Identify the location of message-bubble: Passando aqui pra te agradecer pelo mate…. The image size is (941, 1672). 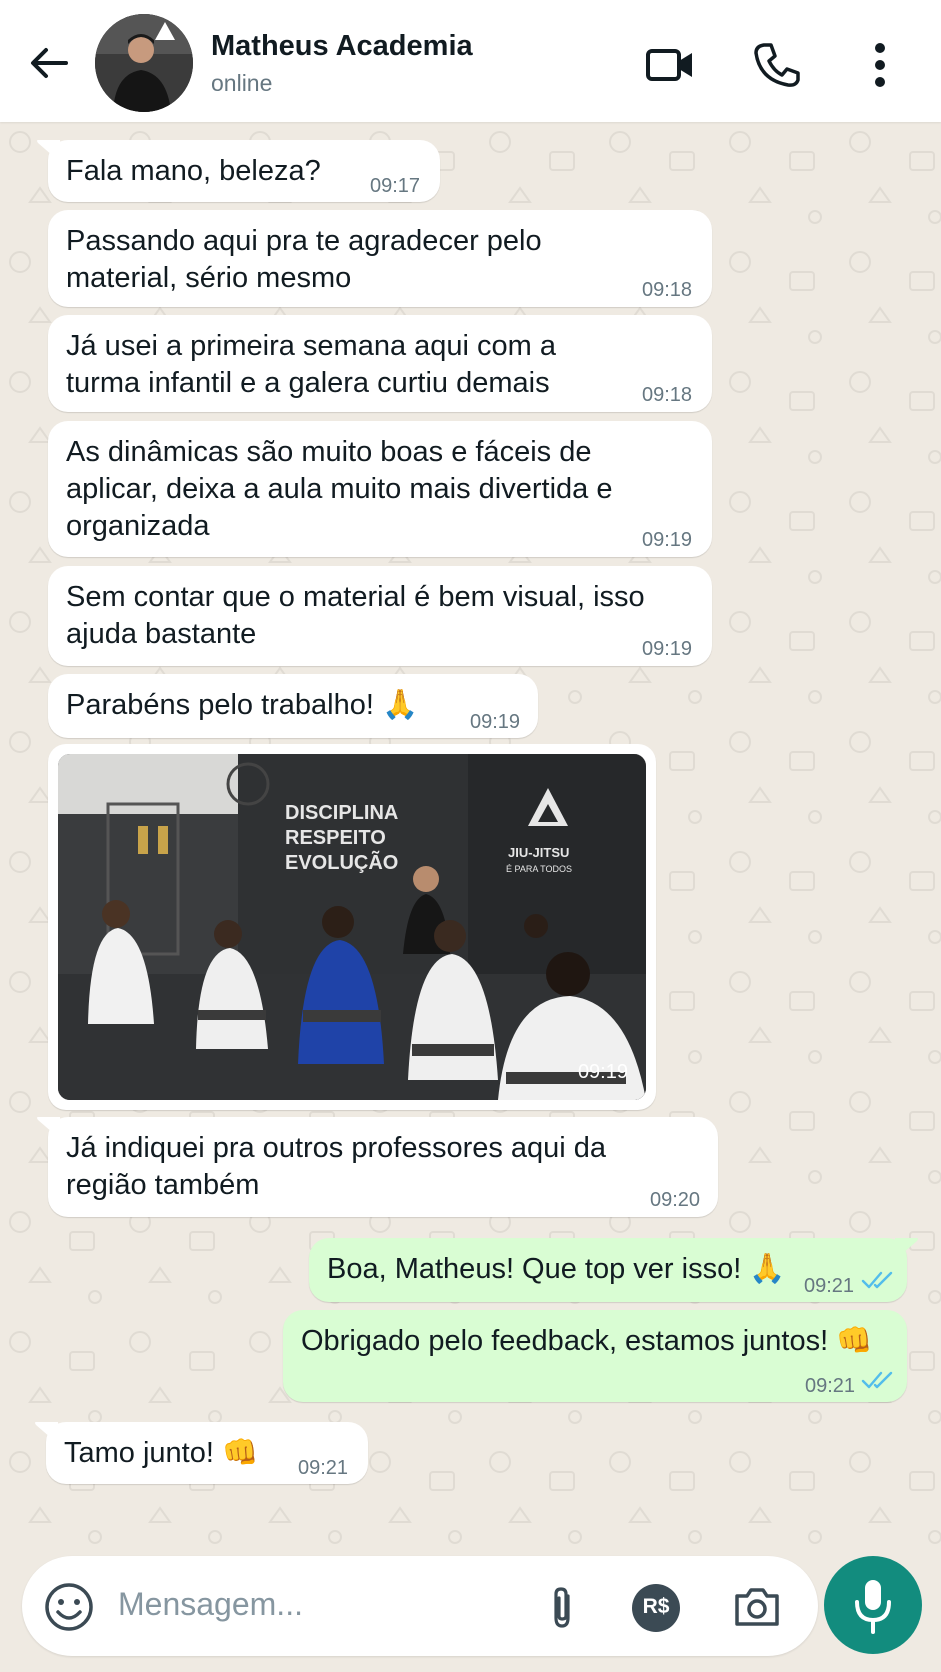
(380, 258).